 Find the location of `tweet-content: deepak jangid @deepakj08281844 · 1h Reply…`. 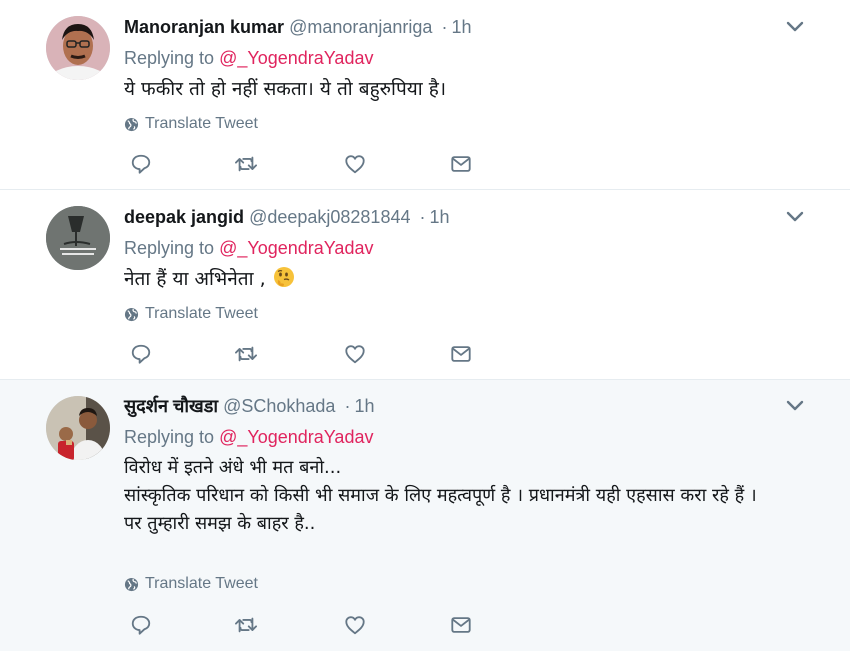

tweet-content: deepak jangid @deepakj08281844 · 1h Reply… is located at coordinates (467, 249).